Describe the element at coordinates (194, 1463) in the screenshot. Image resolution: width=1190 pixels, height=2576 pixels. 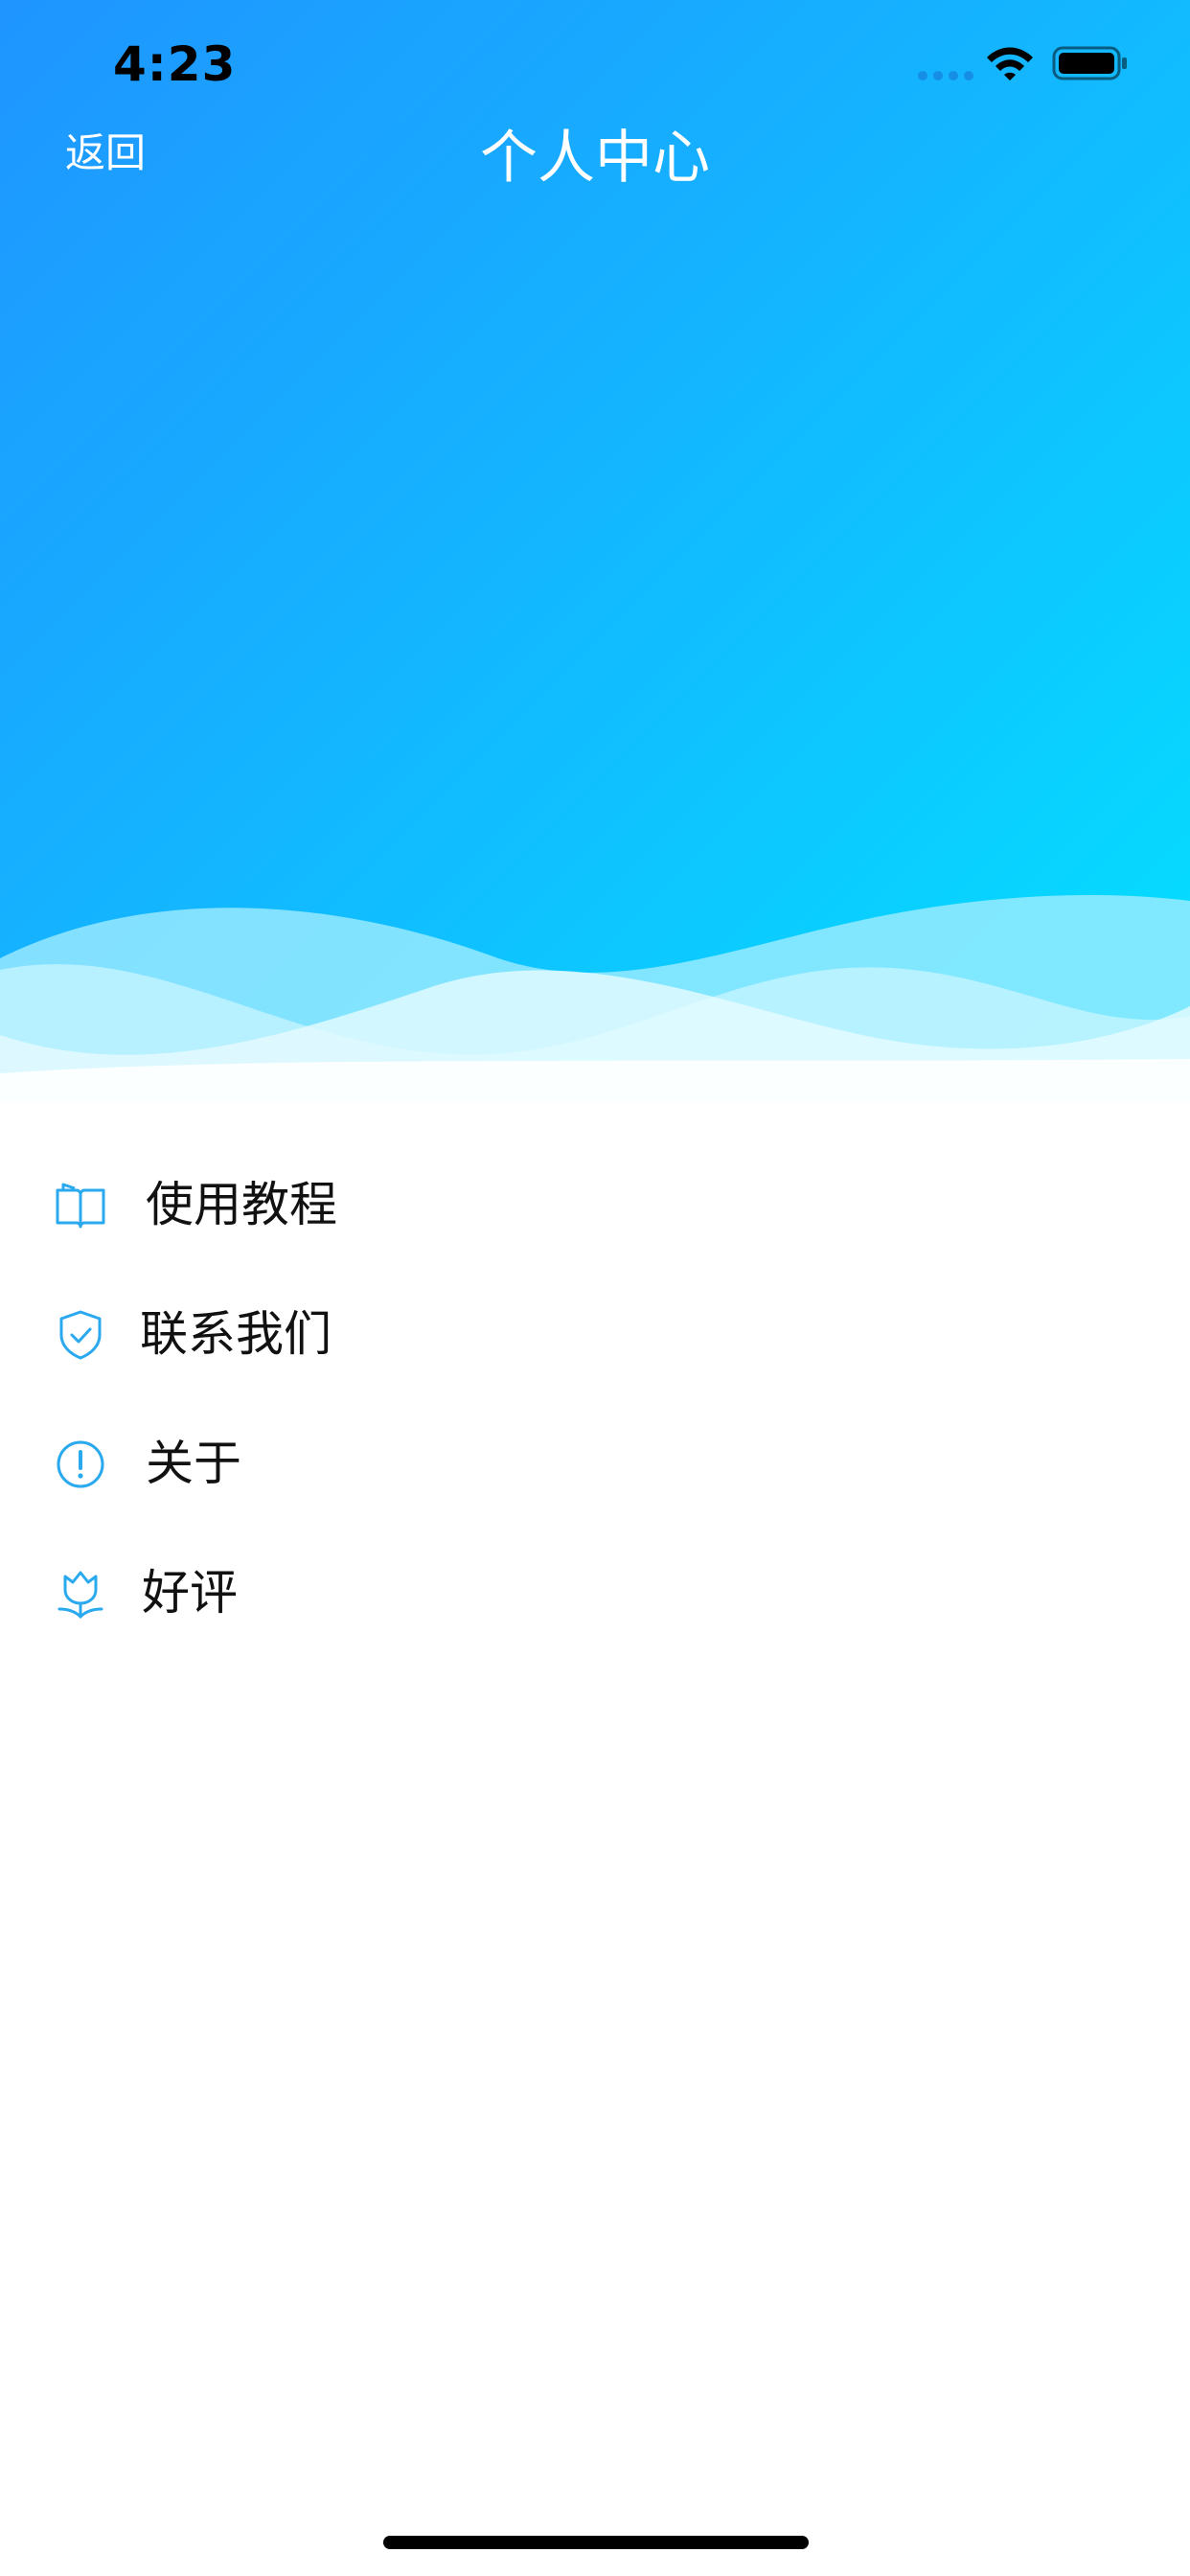
I see `menu-item-label: 关于` at that location.